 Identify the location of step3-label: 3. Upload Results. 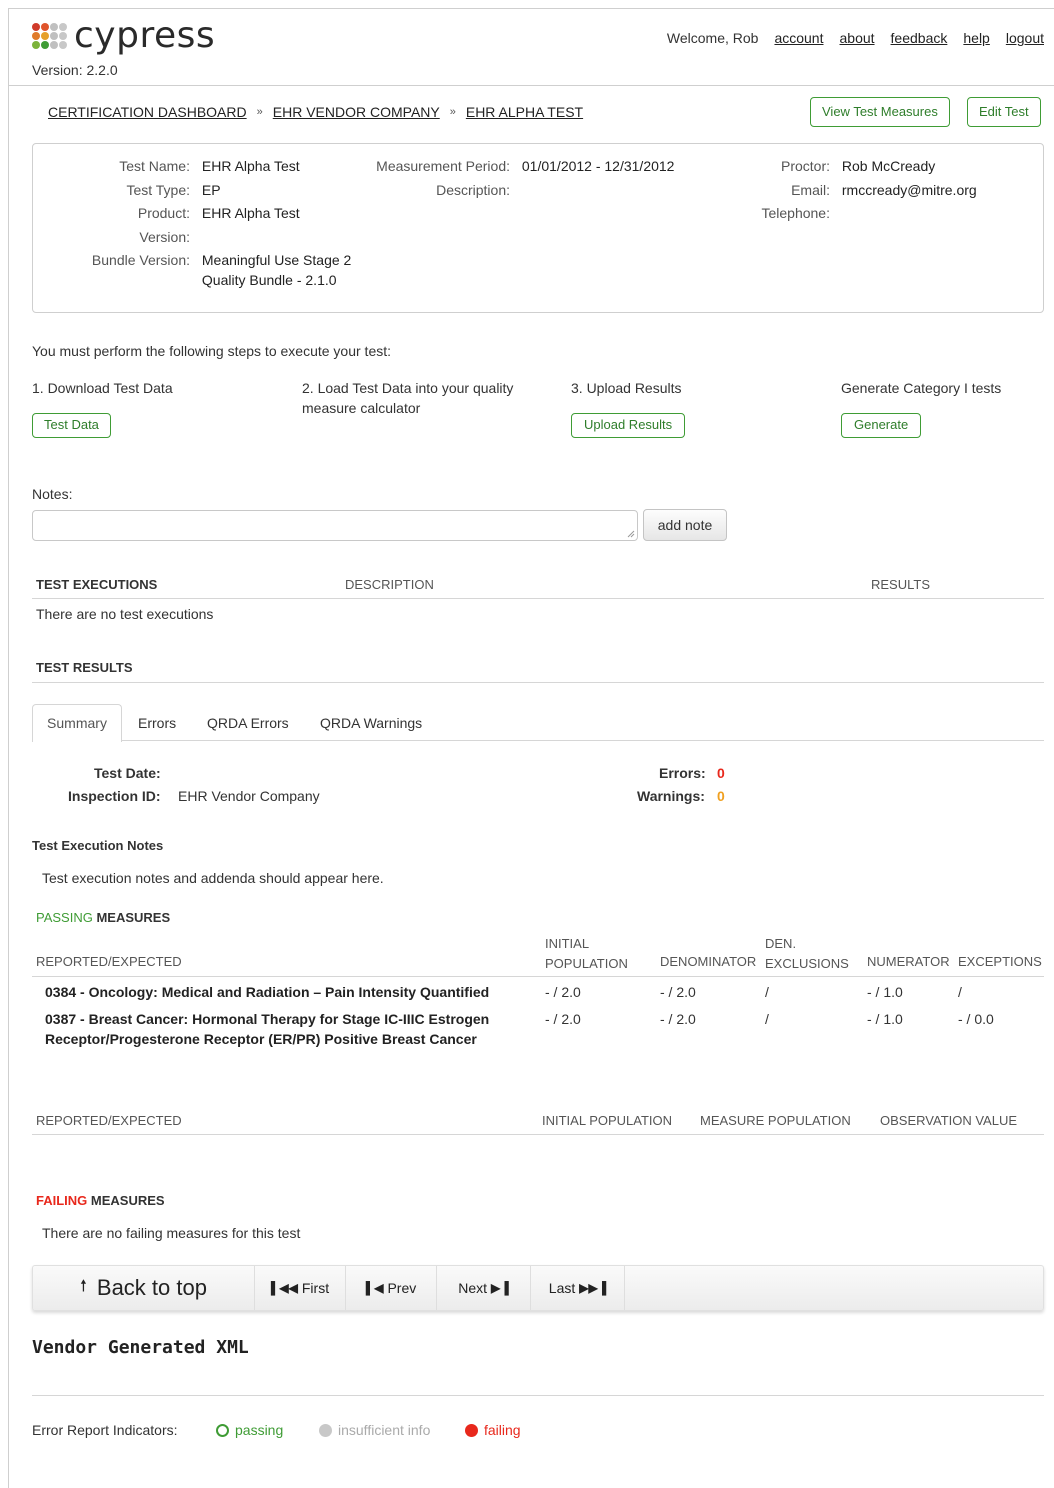
(626, 388).